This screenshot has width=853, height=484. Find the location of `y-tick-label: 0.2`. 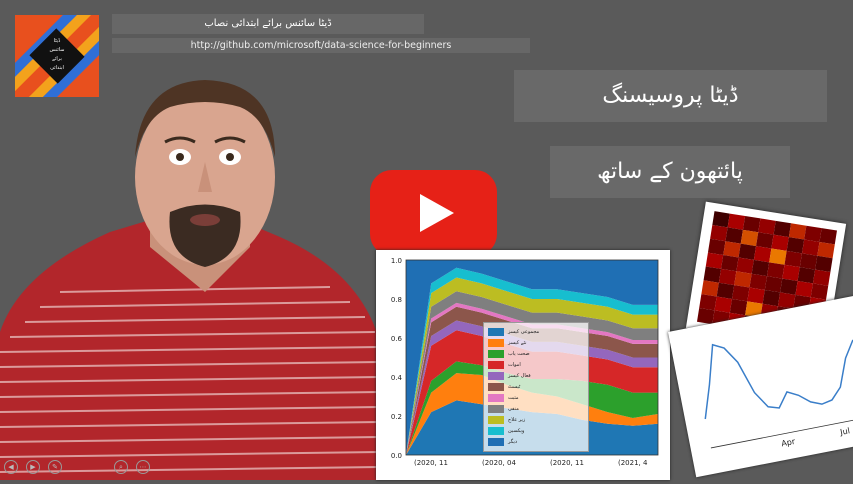

y-tick-label: 0.2 is located at coordinates (396, 417).